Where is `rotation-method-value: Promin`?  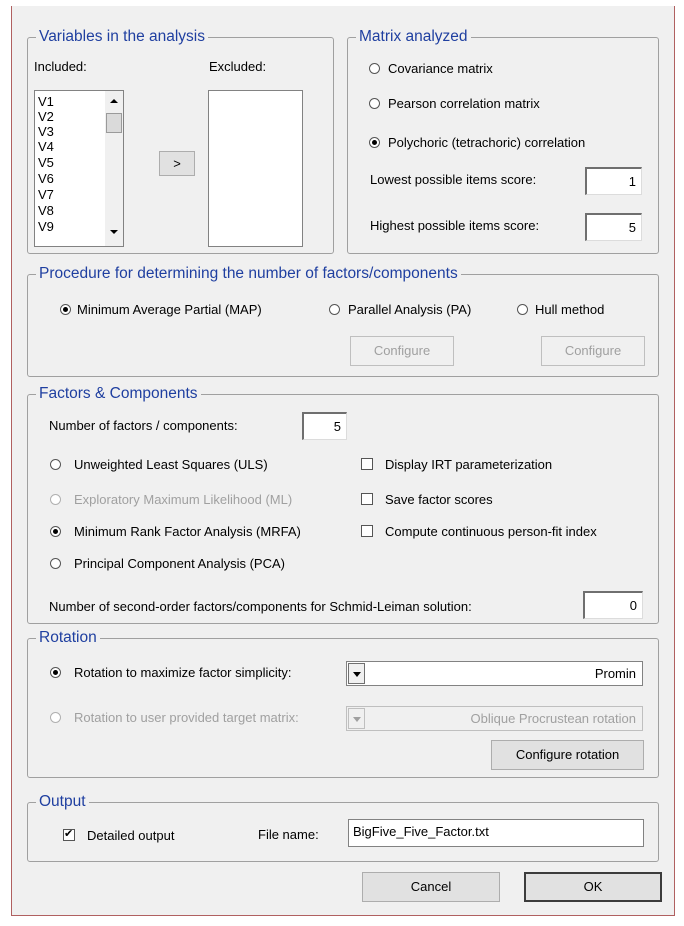 rotation-method-value: Promin is located at coordinates (615, 673).